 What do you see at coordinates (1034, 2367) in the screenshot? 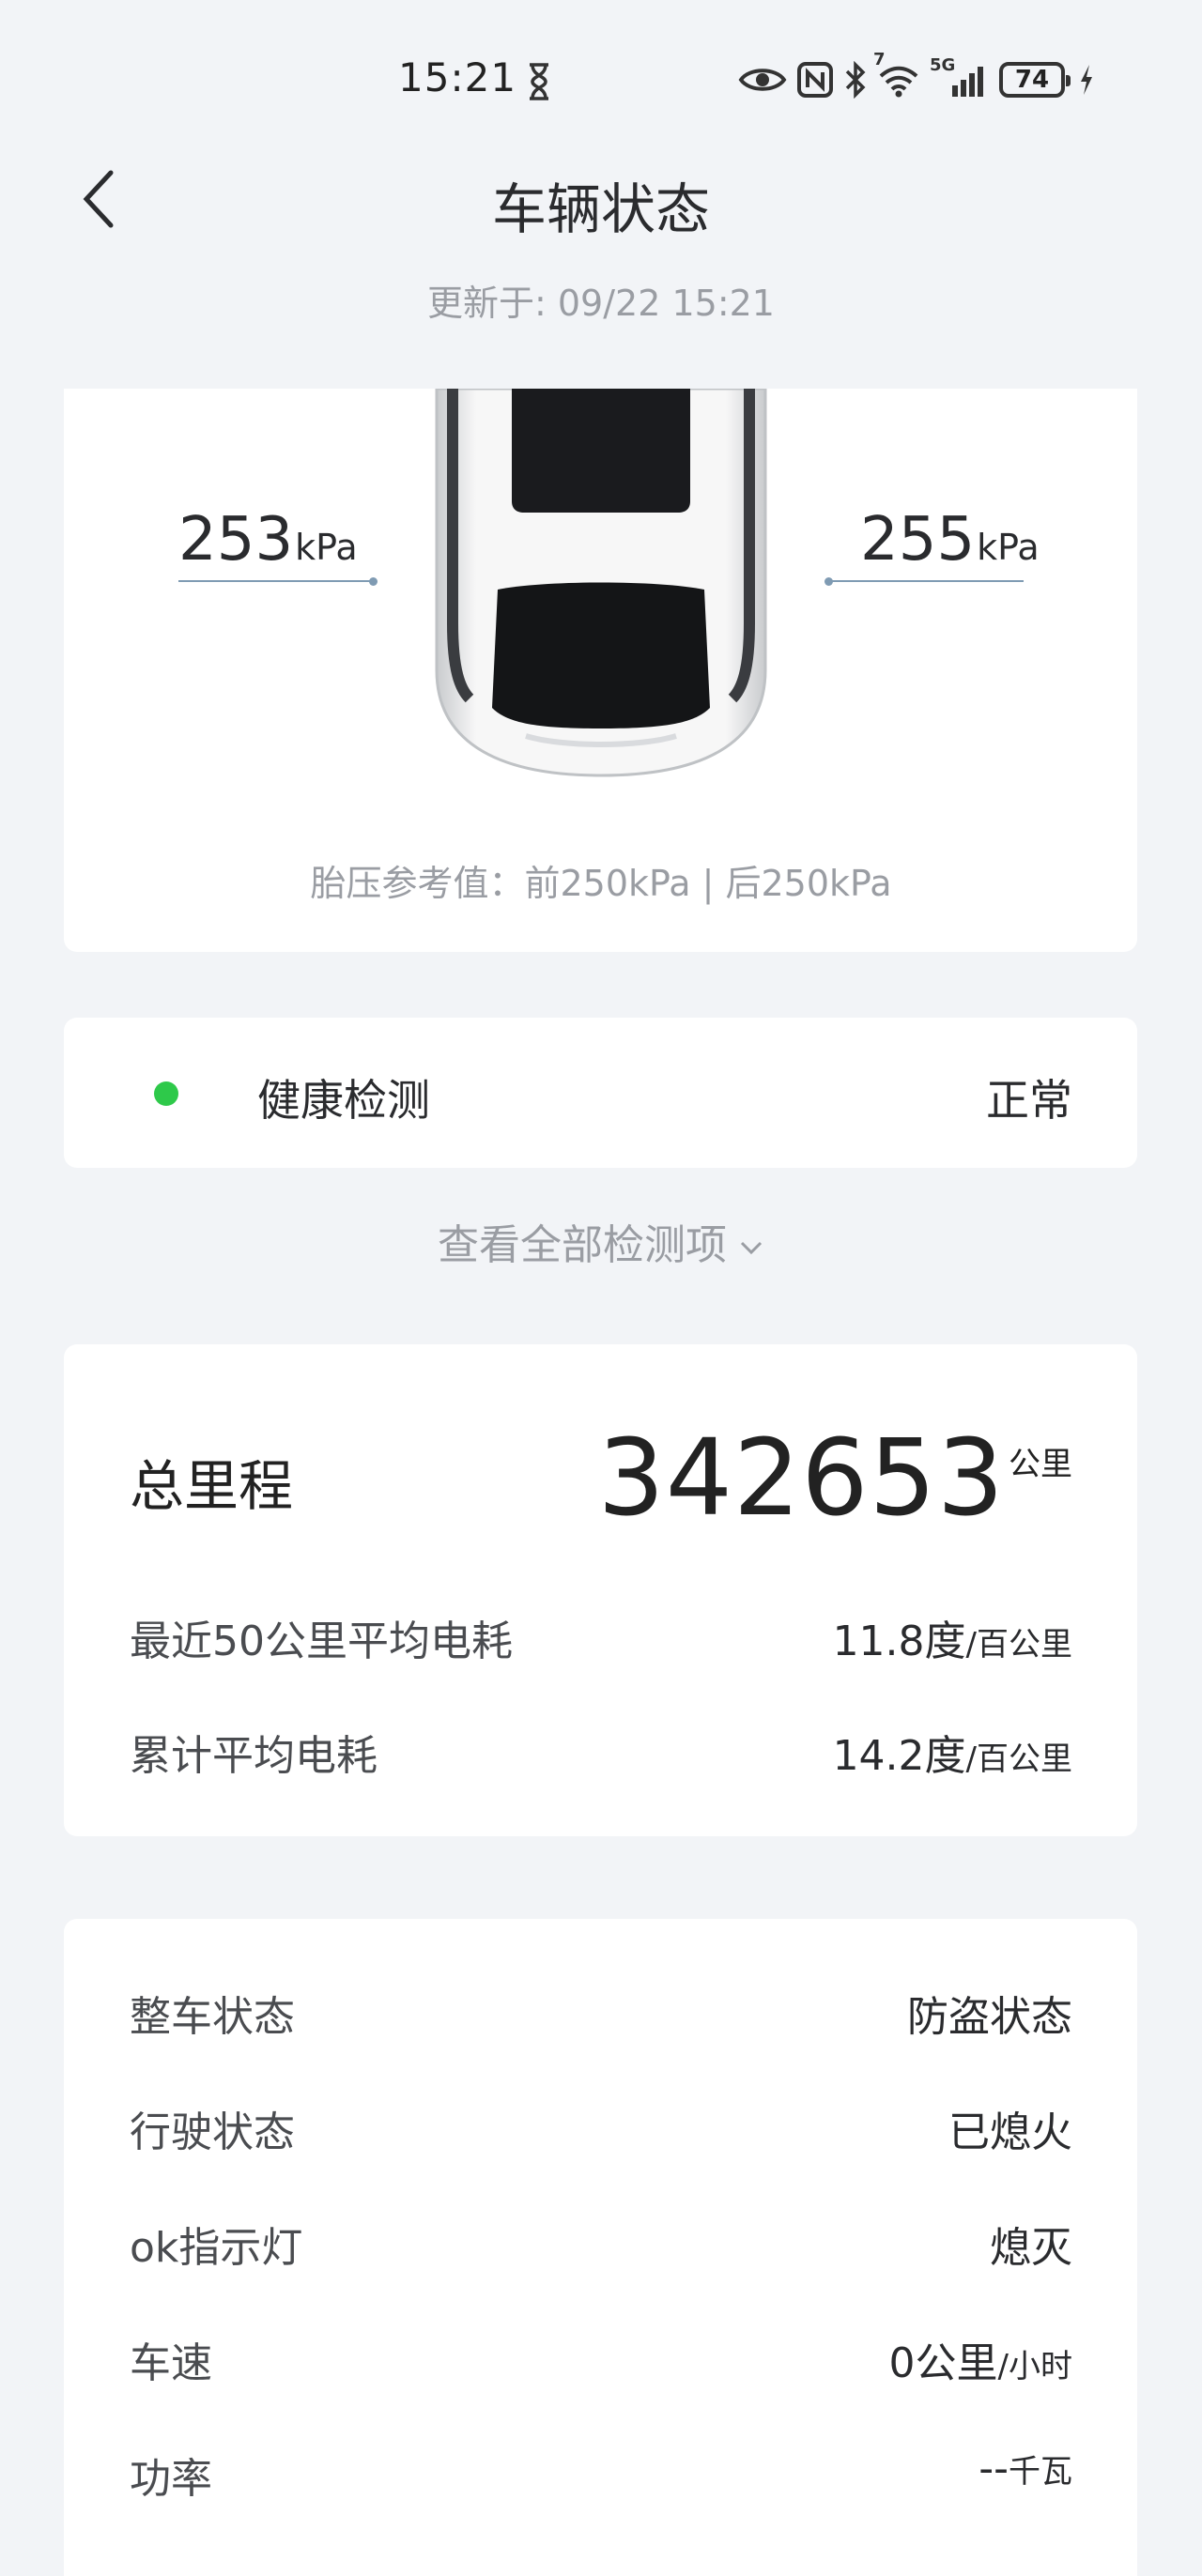
I see `speed-unit: /小时` at bounding box center [1034, 2367].